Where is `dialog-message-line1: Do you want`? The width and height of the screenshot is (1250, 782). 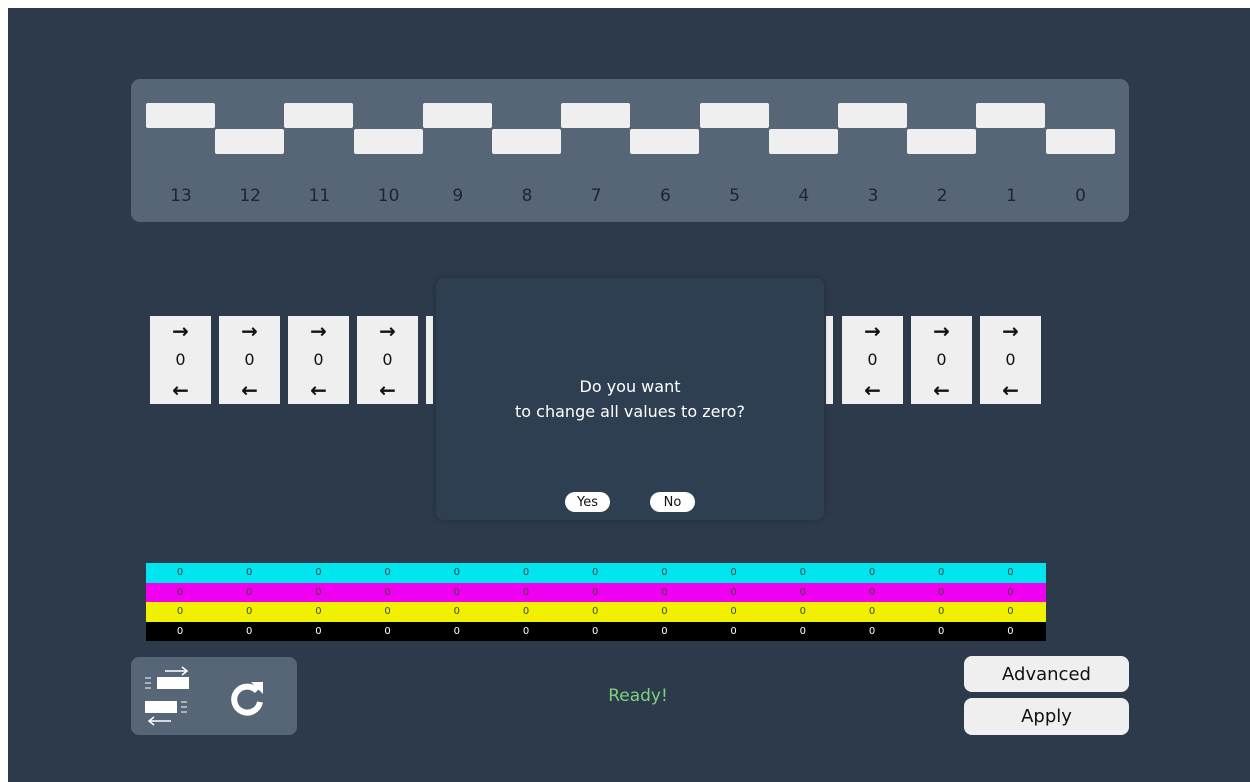
dialog-message-line1: Do you want is located at coordinates (630, 386).